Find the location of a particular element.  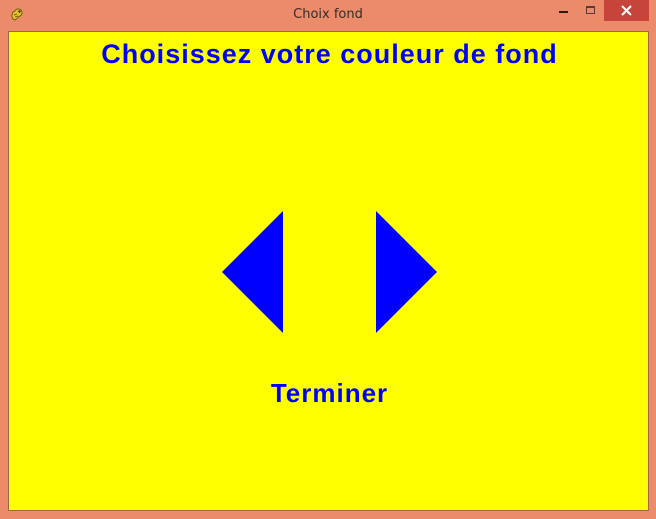

triangle-left-icon is located at coordinates (252, 272).